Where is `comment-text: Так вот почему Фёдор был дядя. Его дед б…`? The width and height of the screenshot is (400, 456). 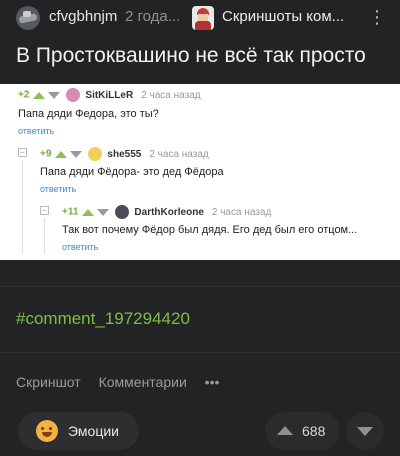
comment-text: Так вот почему Фёдор был дядя. Его дед б… is located at coordinates (210, 230).